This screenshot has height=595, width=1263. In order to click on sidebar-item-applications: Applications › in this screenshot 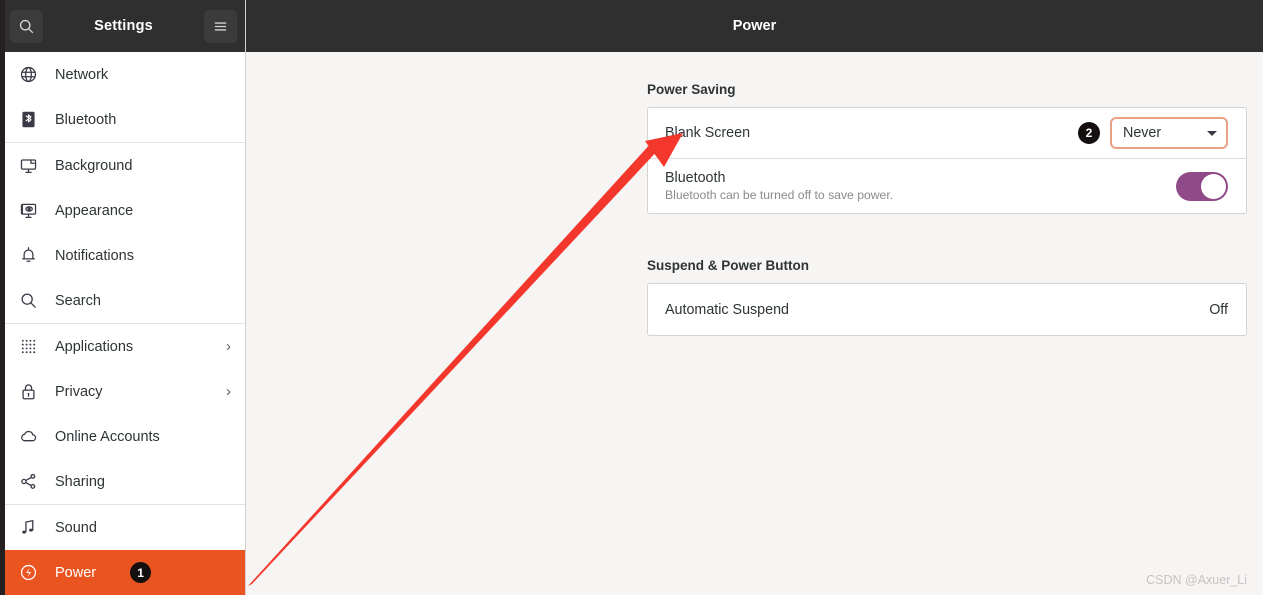, I will do `click(122, 346)`.